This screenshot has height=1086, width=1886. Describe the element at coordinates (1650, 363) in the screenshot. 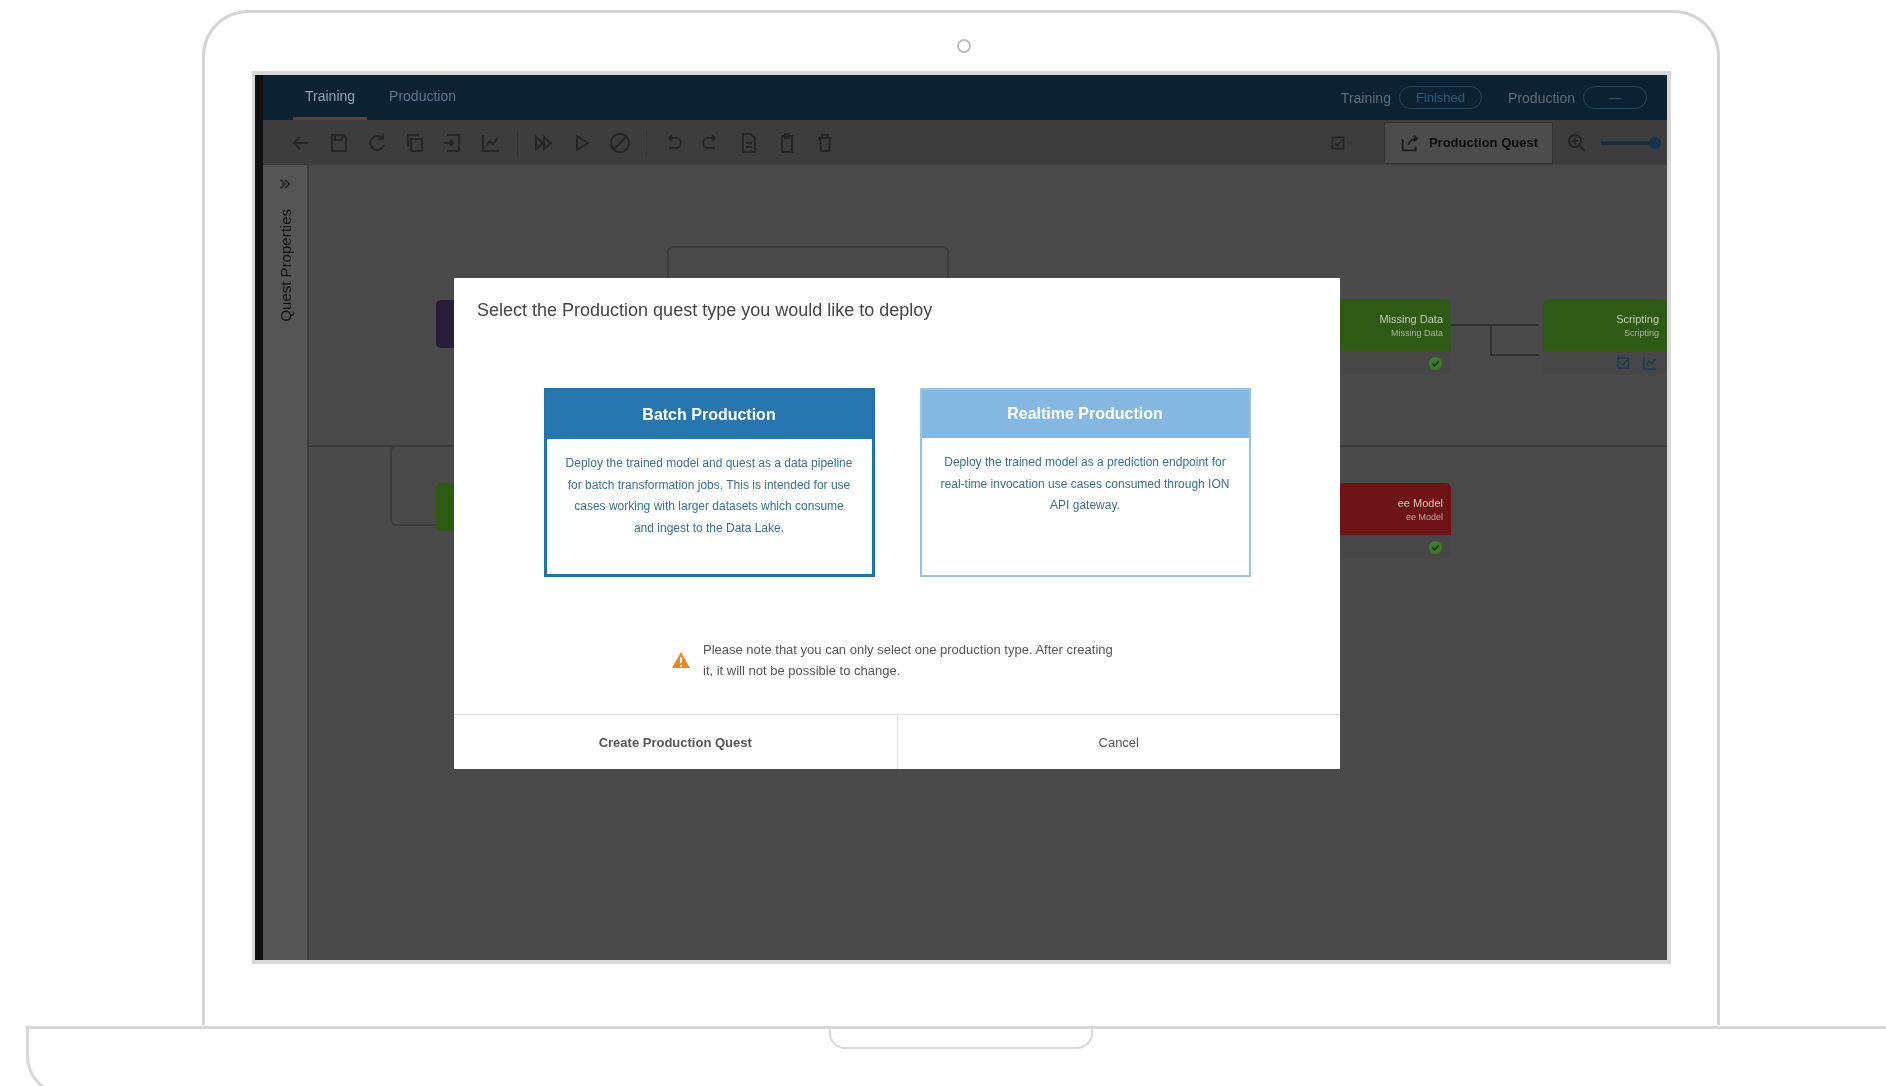

I see `chart-icon` at that location.